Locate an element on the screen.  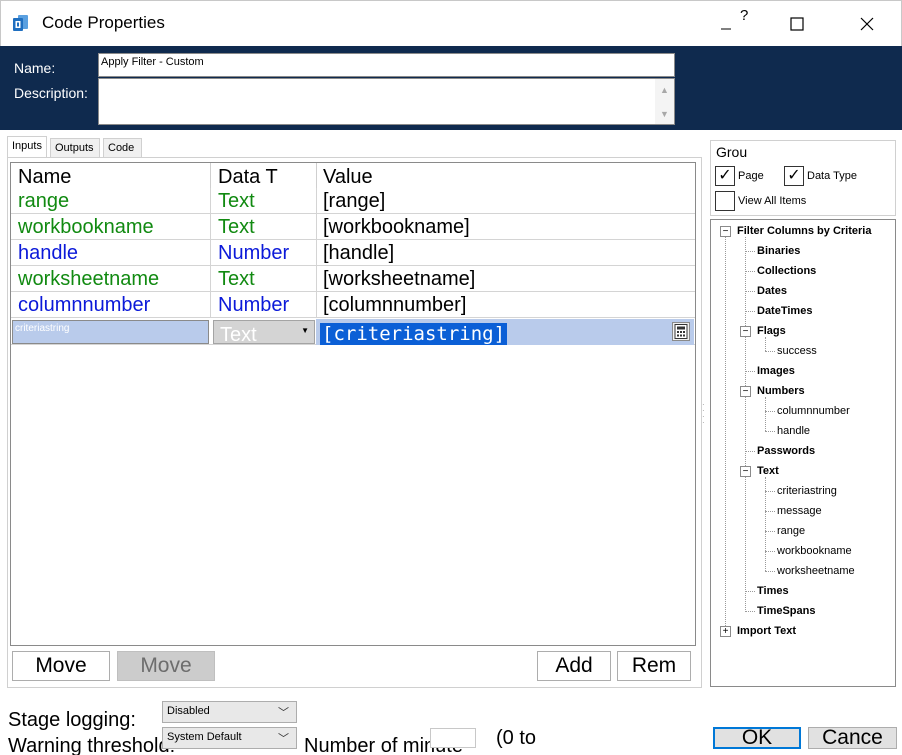
row-datatype: Number is located at coordinates (254, 305).